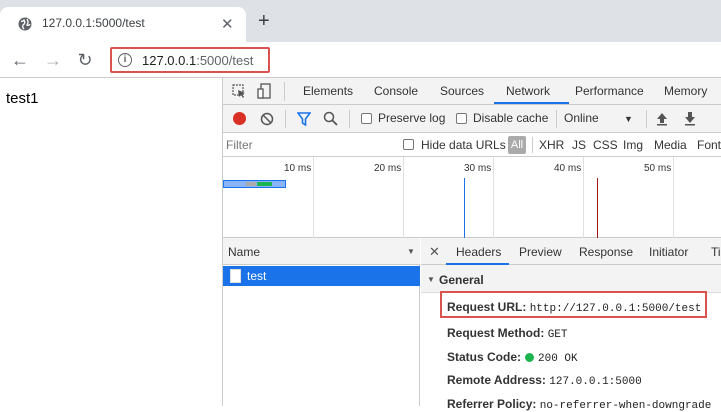  I want to click on timeline-tick: 10 ms, so click(298, 168).